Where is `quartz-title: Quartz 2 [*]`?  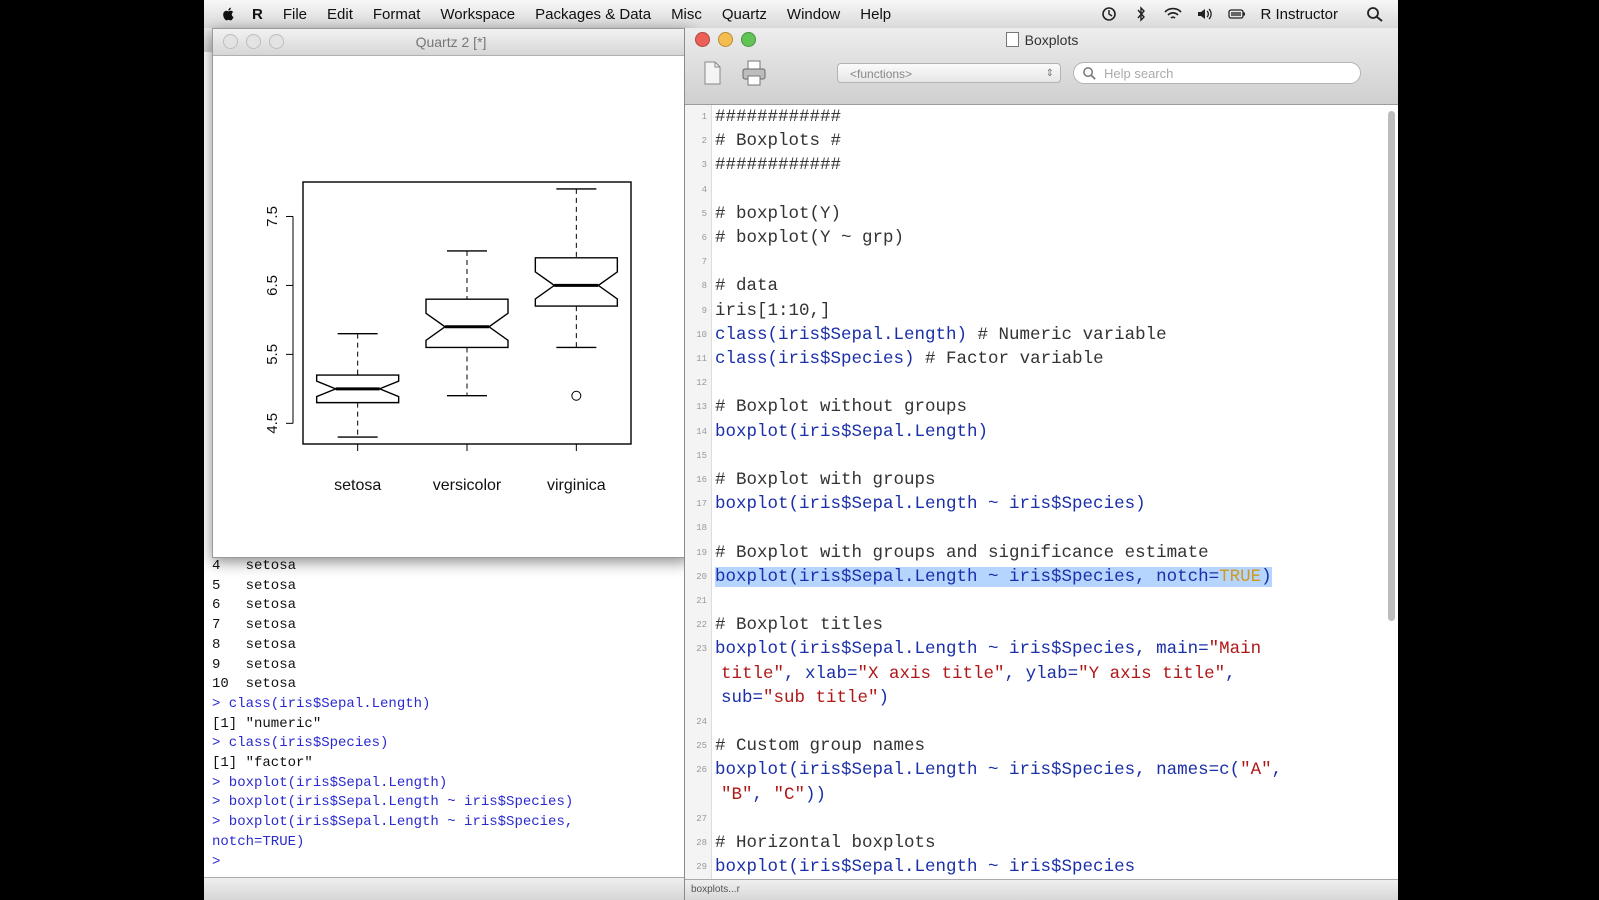
quartz-title: Quartz 2 [*] is located at coordinates (451, 42).